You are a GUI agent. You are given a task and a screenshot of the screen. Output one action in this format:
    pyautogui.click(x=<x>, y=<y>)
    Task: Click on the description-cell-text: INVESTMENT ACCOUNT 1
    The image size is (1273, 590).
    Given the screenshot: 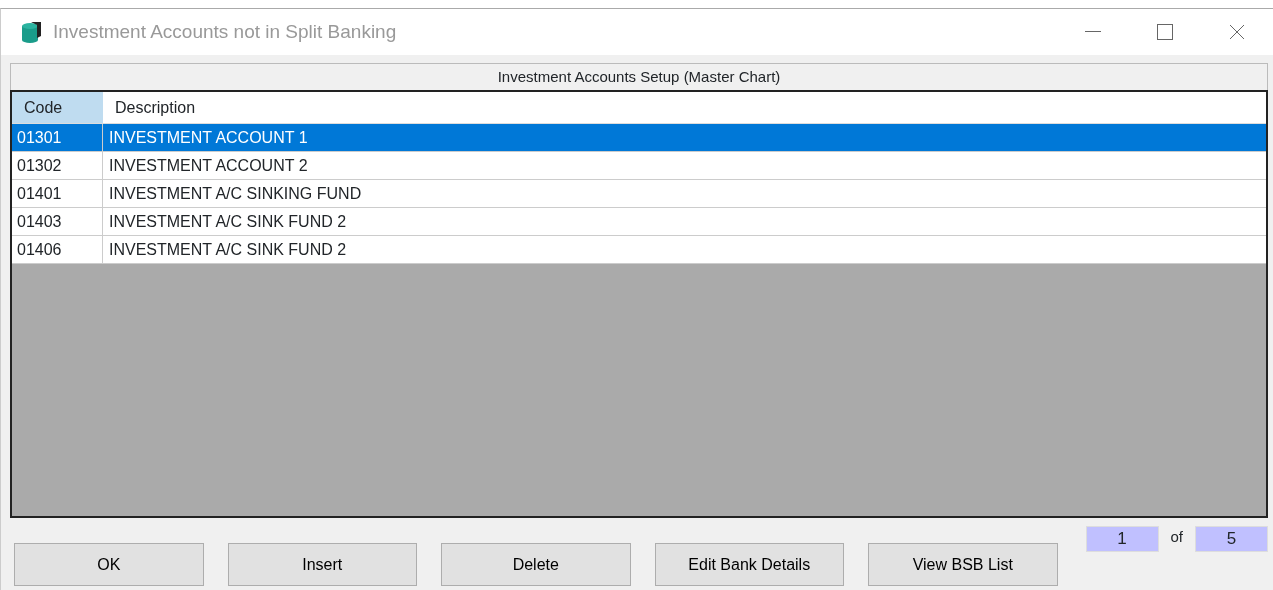 What is the action you would take?
    pyautogui.click(x=208, y=138)
    